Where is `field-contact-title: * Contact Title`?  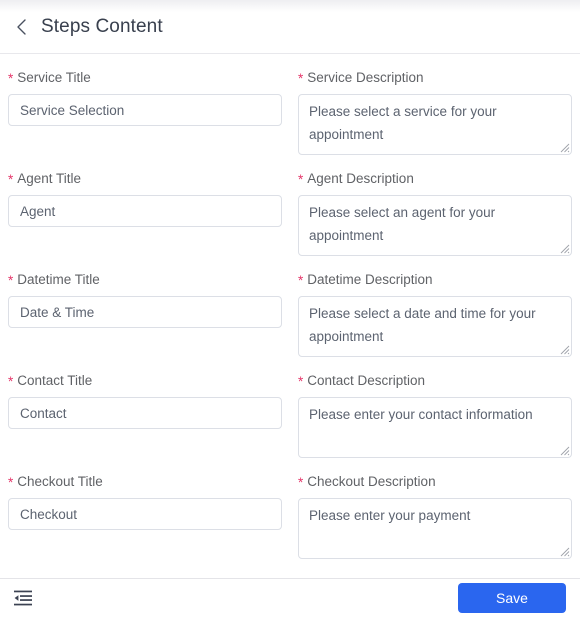
field-contact-title: * Contact Title is located at coordinates (145, 415).